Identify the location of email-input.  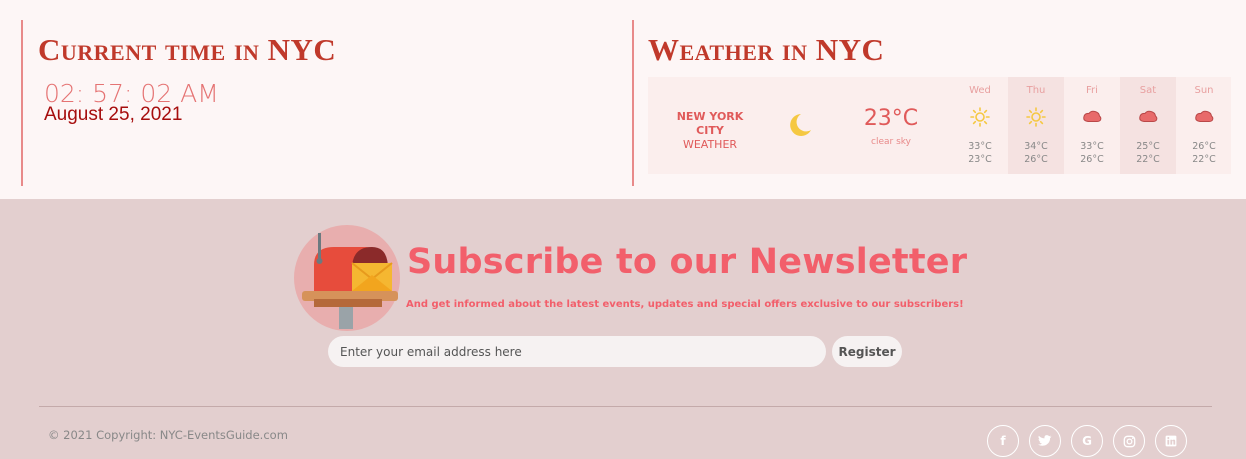
(577, 351).